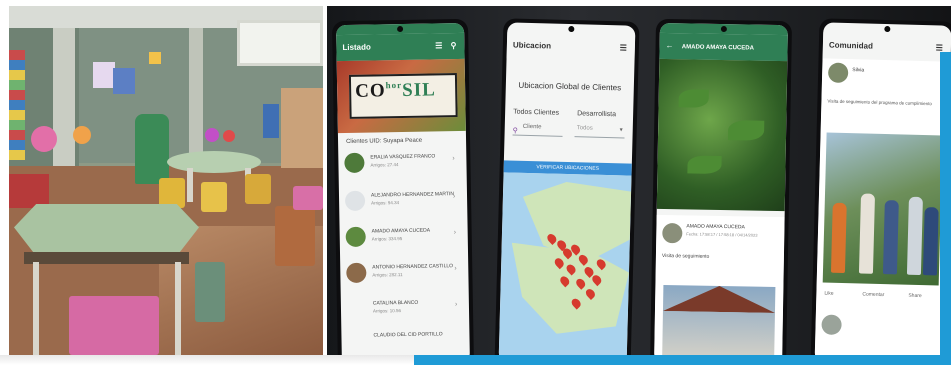 The image size is (951, 365). What do you see at coordinates (196, 93) in the screenshot?
I see `pillar` at bounding box center [196, 93].